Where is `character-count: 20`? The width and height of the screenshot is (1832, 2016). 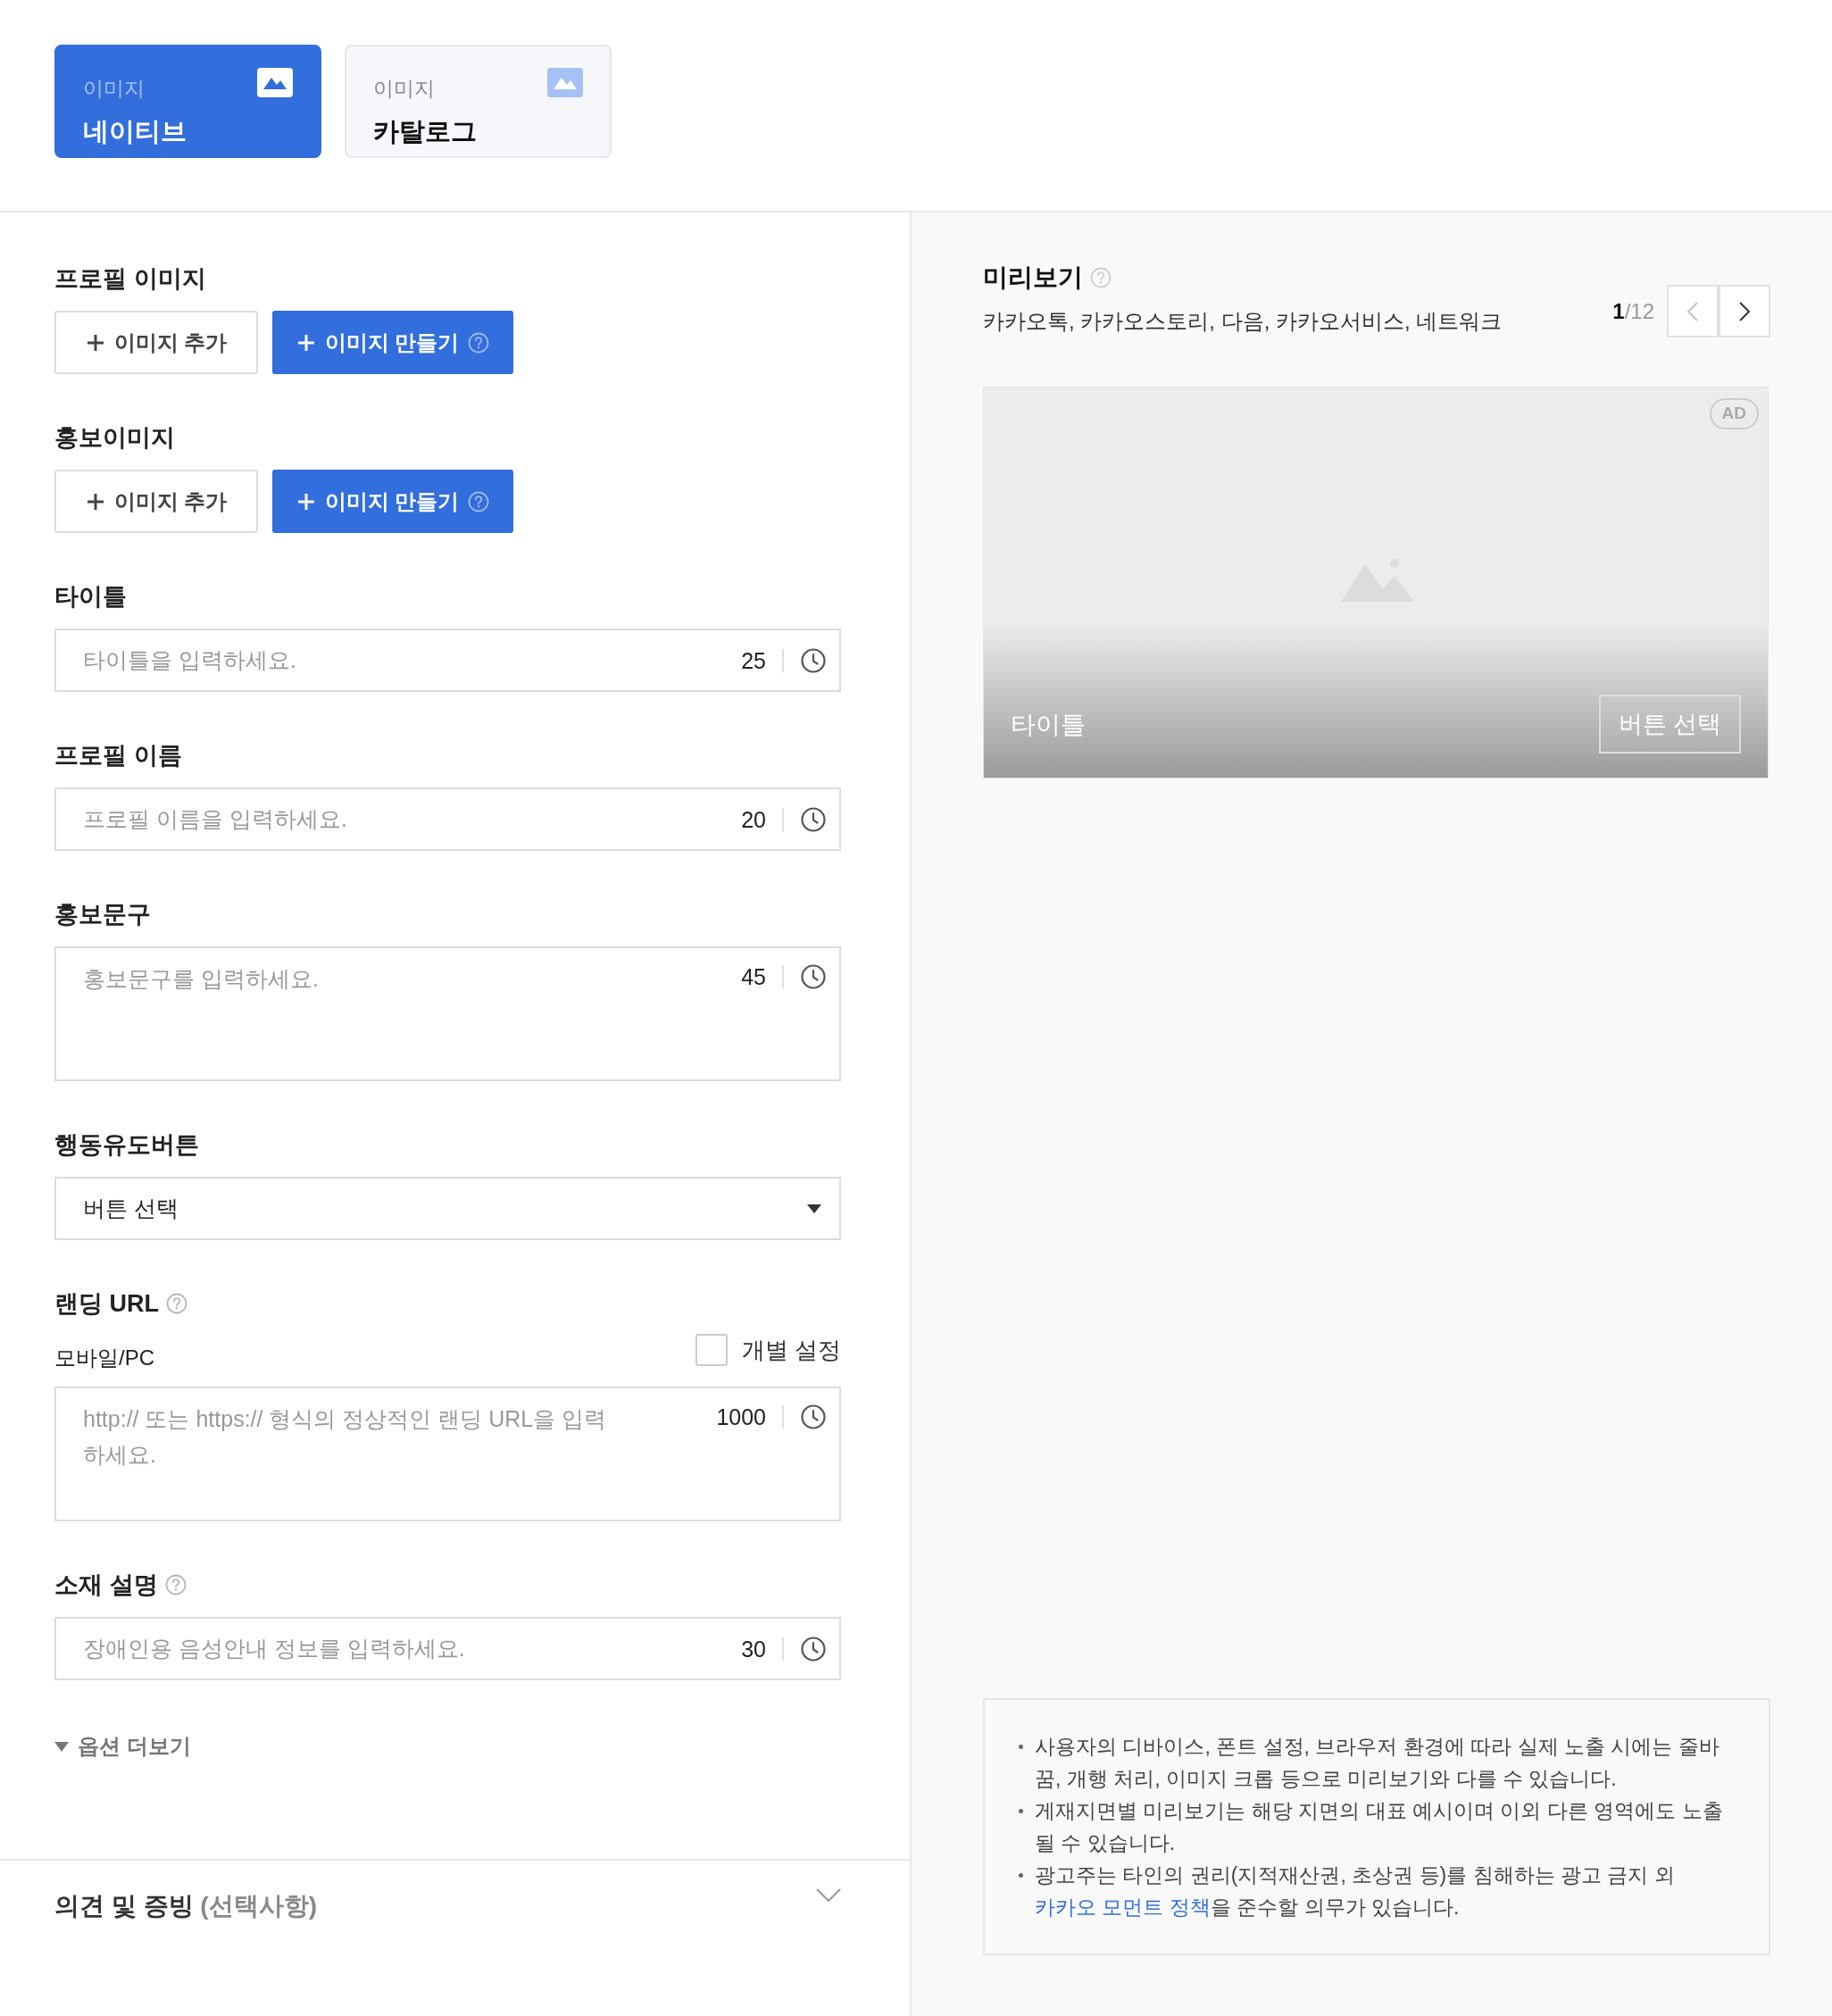
character-count: 20 is located at coordinates (753, 819).